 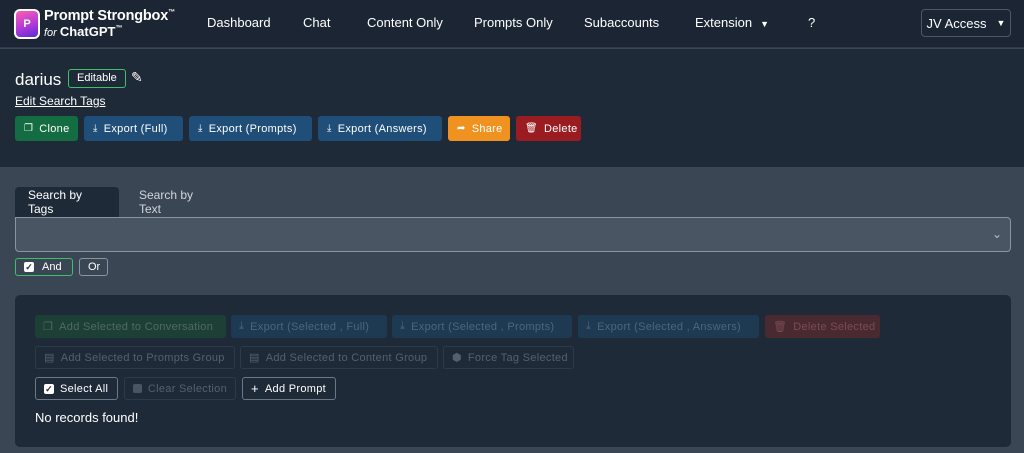 I want to click on no-records-message: No records found!, so click(x=87, y=417).